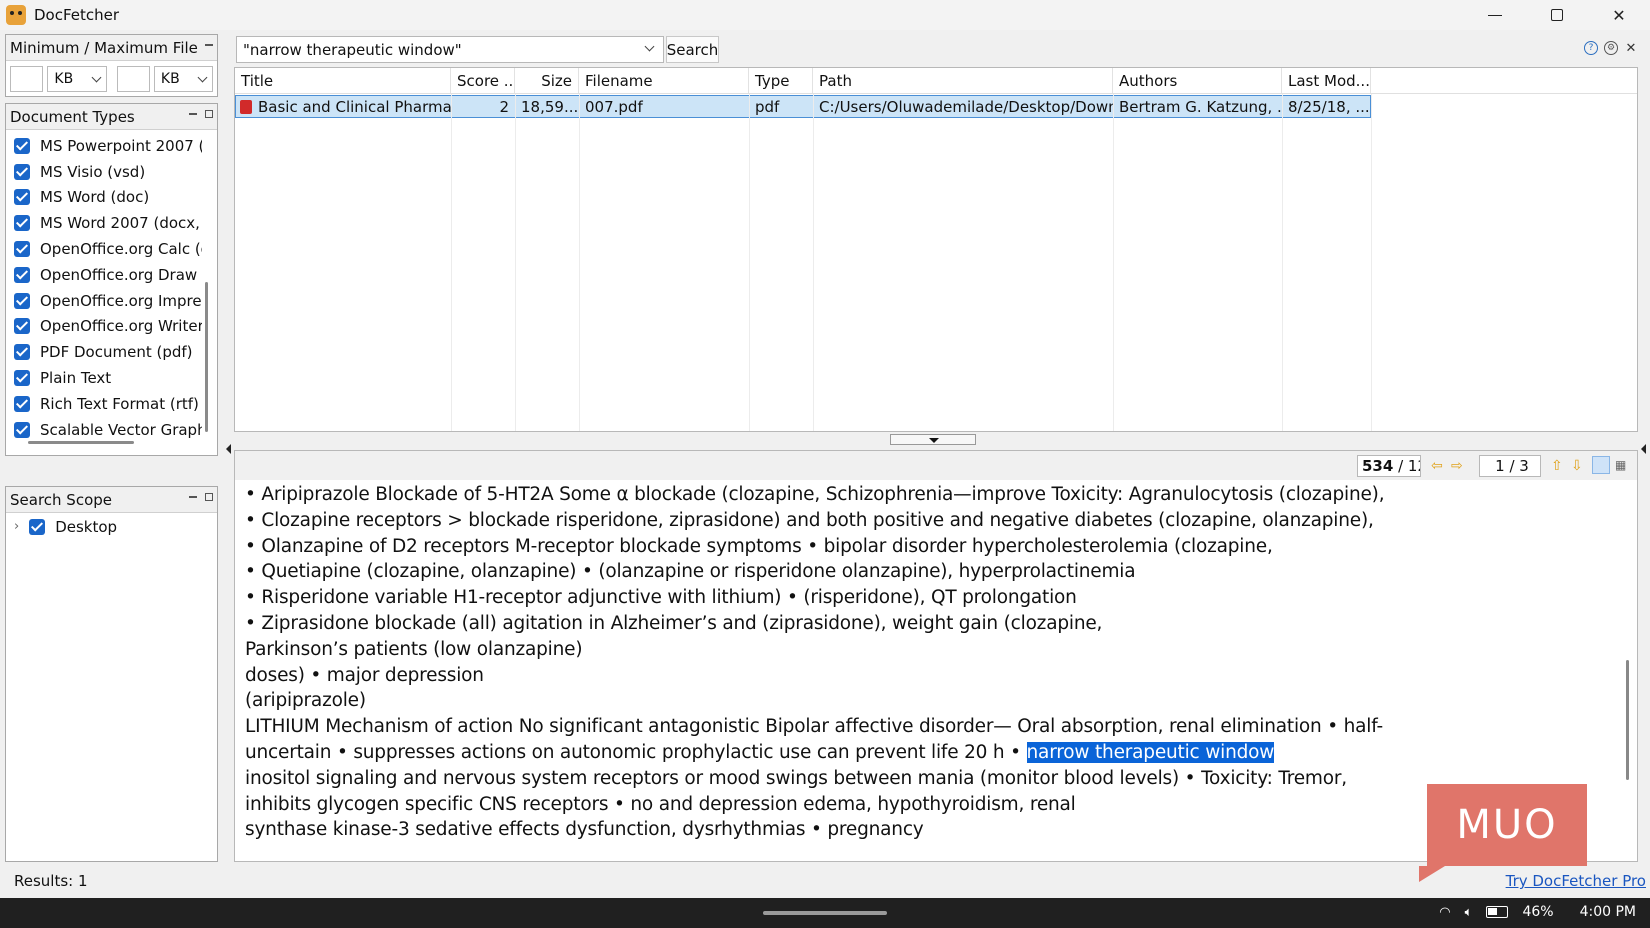 This screenshot has width=1650, height=928. I want to click on collapse-right-icon, so click(1643, 449).